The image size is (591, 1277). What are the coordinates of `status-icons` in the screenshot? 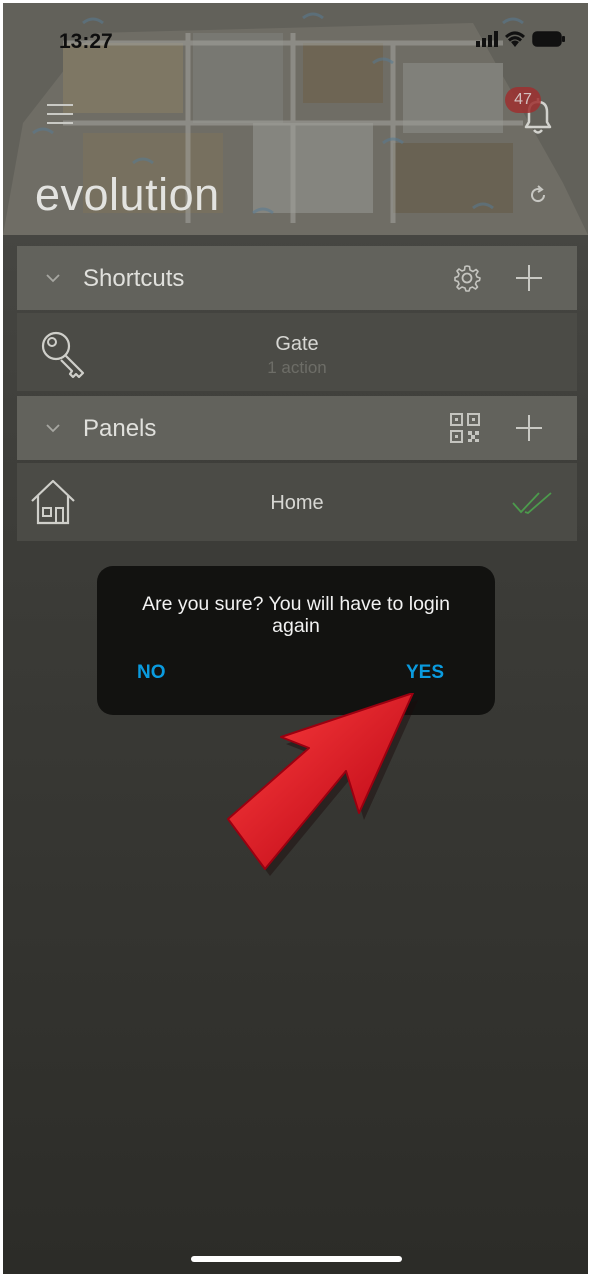 It's located at (521, 39).